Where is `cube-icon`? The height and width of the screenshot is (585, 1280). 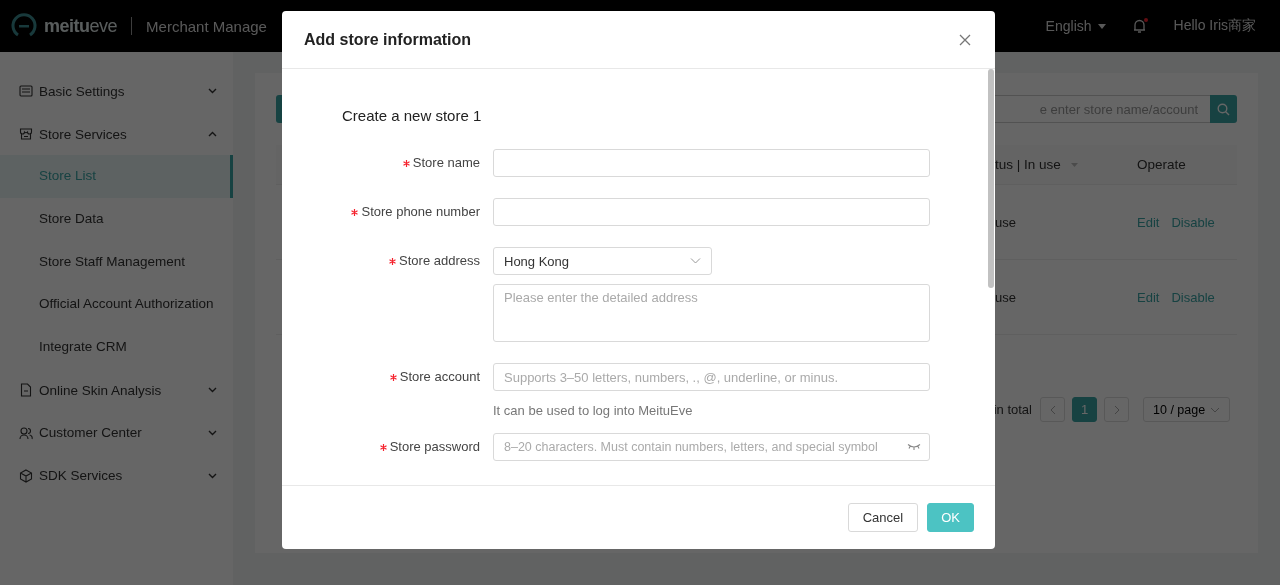 cube-icon is located at coordinates (26, 475).